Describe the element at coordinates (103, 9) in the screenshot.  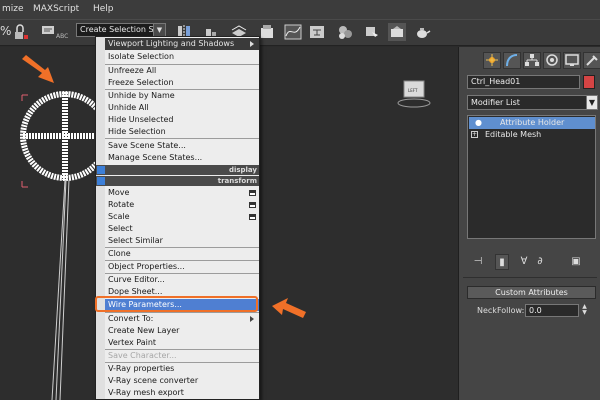
I see `menu-help: Help` at that location.